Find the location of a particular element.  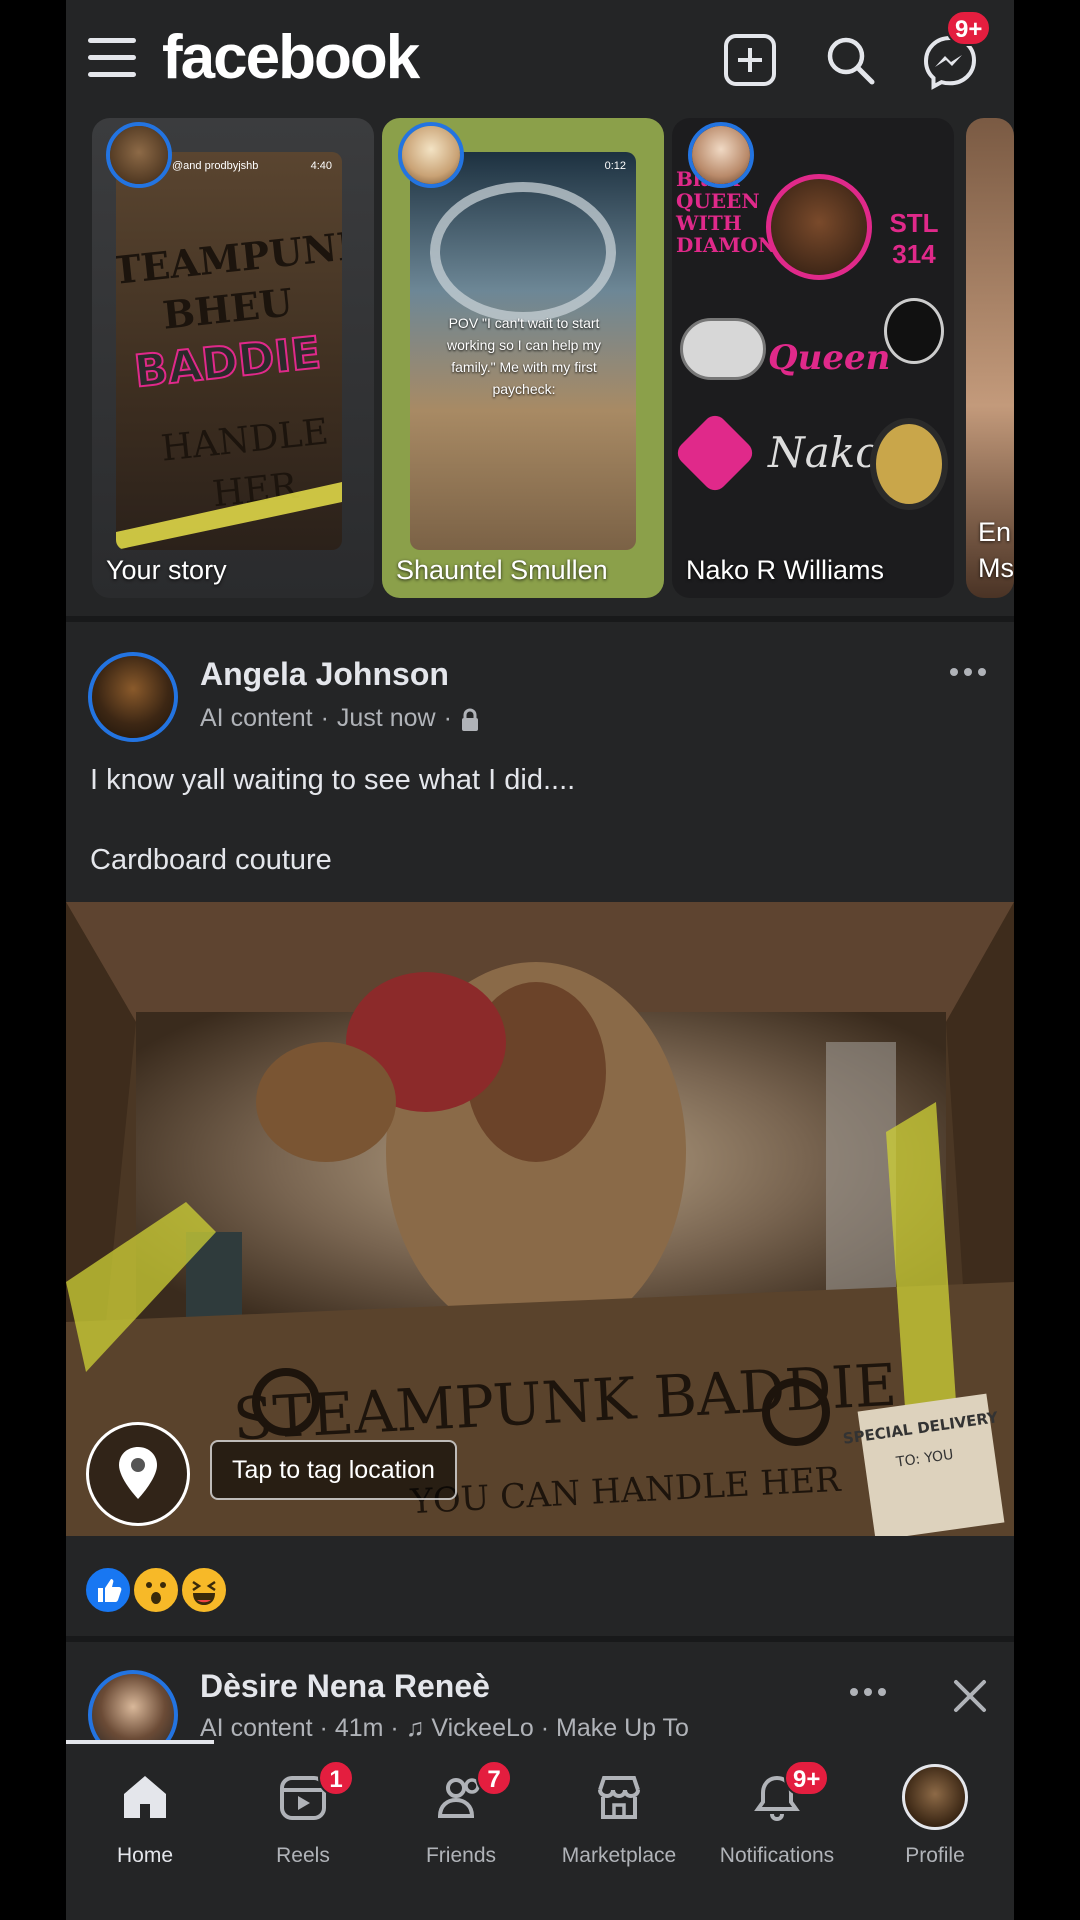

search-icon is located at coordinates (850, 60).